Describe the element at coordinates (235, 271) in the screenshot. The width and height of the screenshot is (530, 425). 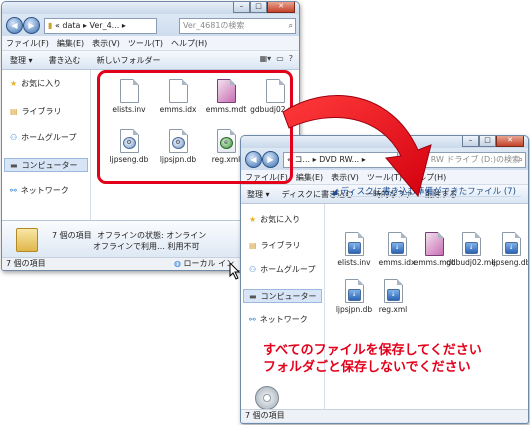
I see `mouse-cursor-icon` at that location.